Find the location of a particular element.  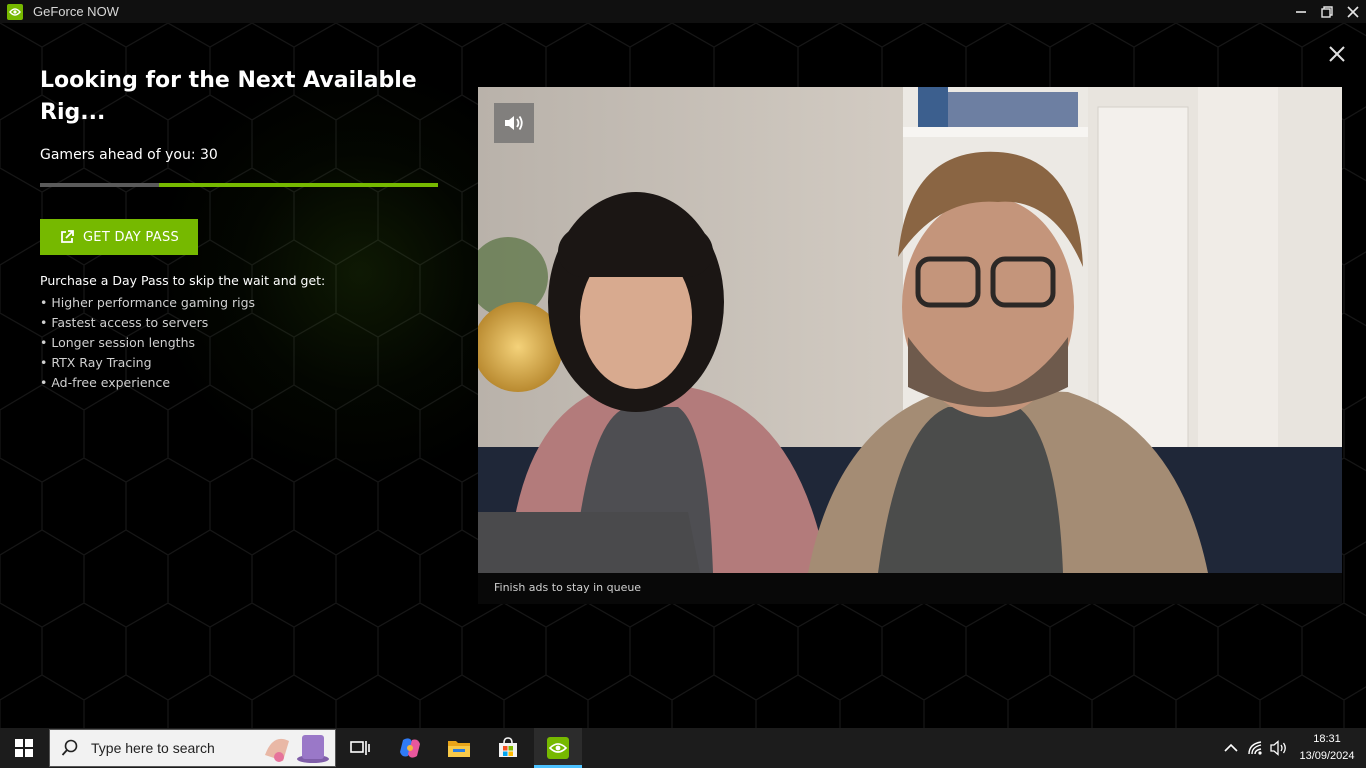

file-explorer-button is located at coordinates (459, 748).